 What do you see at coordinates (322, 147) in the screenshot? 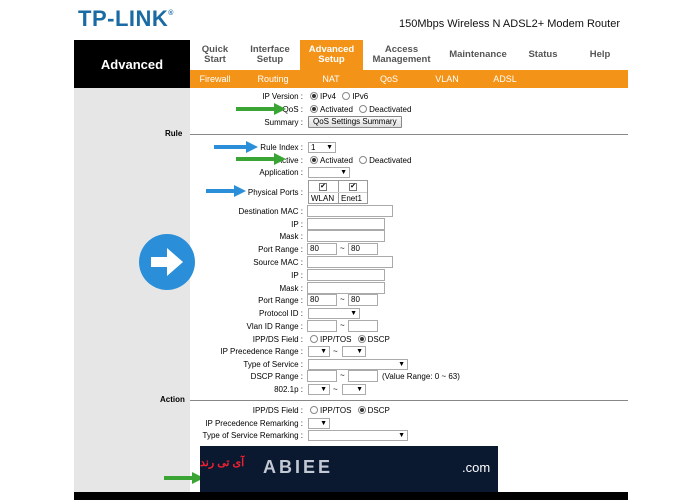
I see `rule-index-select: 1 ▼` at bounding box center [322, 147].